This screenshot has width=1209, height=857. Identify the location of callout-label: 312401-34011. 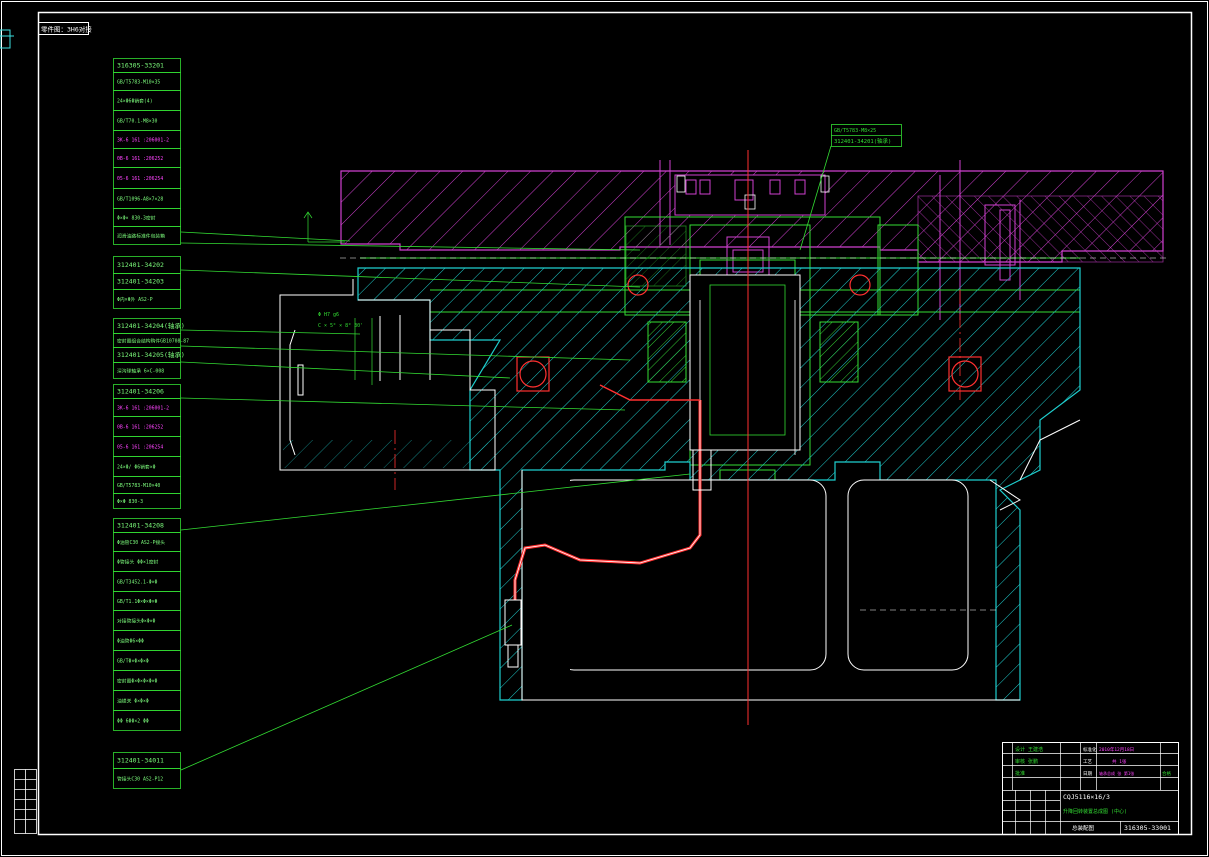
(140, 761).